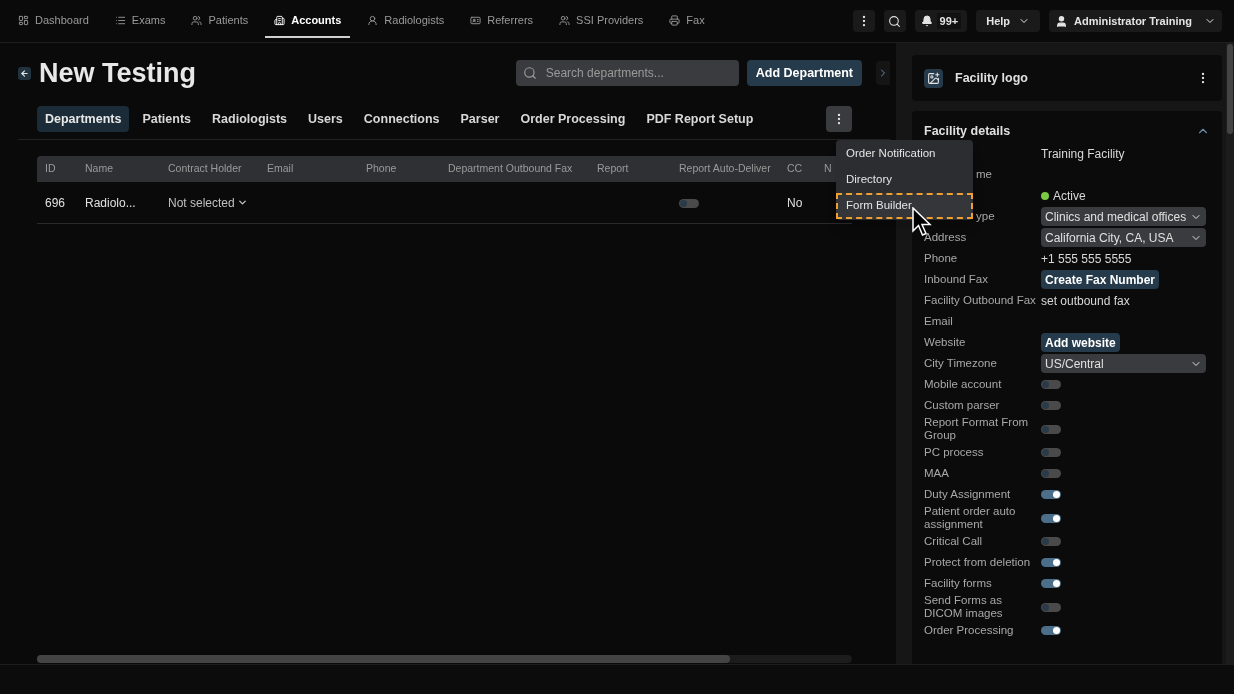 The height and width of the screenshot is (694, 1234). What do you see at coordinates (205, 168) in the screenshot?
I see `column-header: Contract Holder` at bounding box center [205, 168].